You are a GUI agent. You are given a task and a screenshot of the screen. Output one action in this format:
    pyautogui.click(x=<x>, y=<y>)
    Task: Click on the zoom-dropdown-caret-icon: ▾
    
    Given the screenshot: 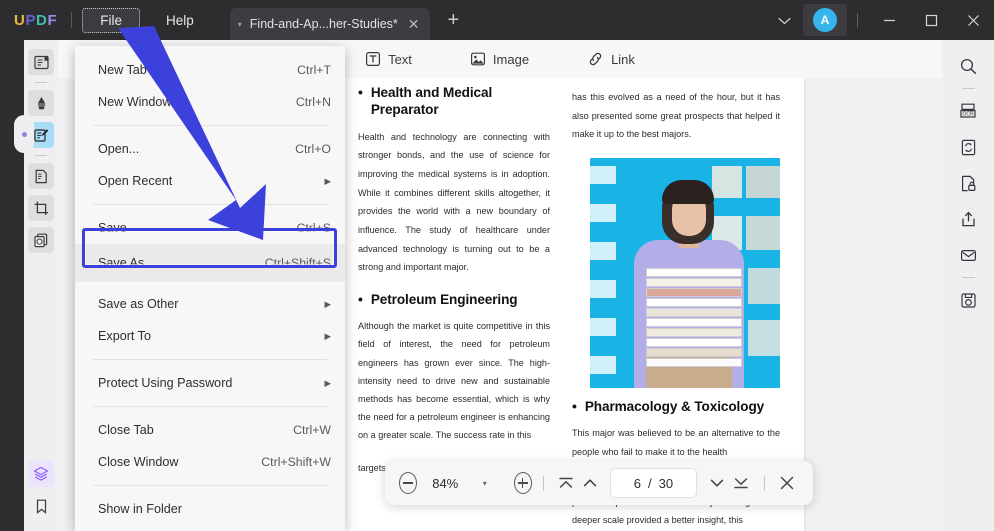 What is the action you would take?
    pyautogui.click(x=485, y=483)
    